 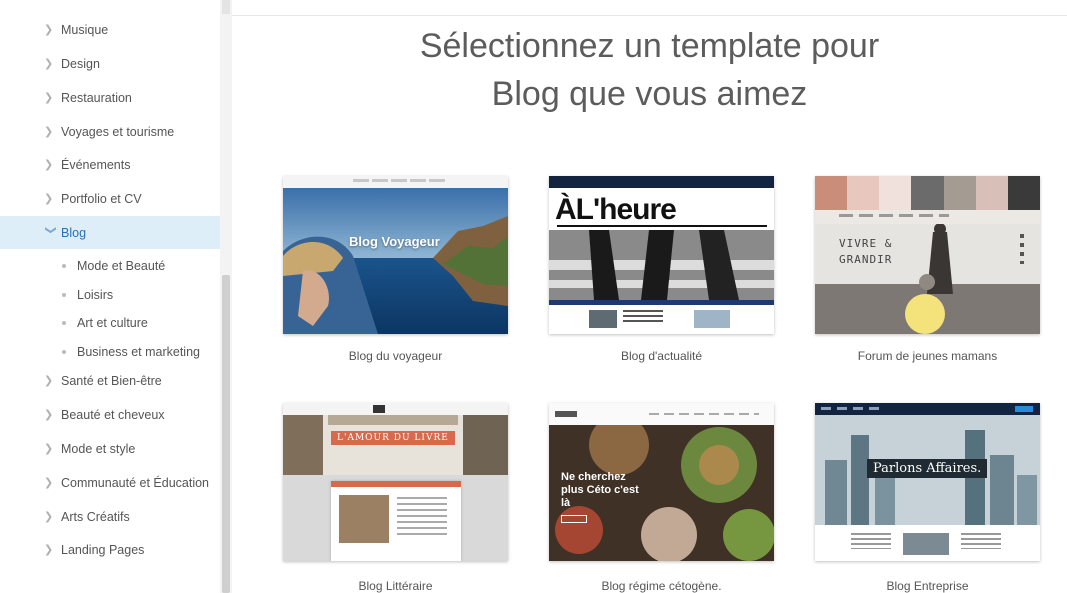 What do you see at coordinates (927, 482) in the screenshot?
I see `template-thumbnail: Parlons Affaires.` at bounding box center [927, 482].